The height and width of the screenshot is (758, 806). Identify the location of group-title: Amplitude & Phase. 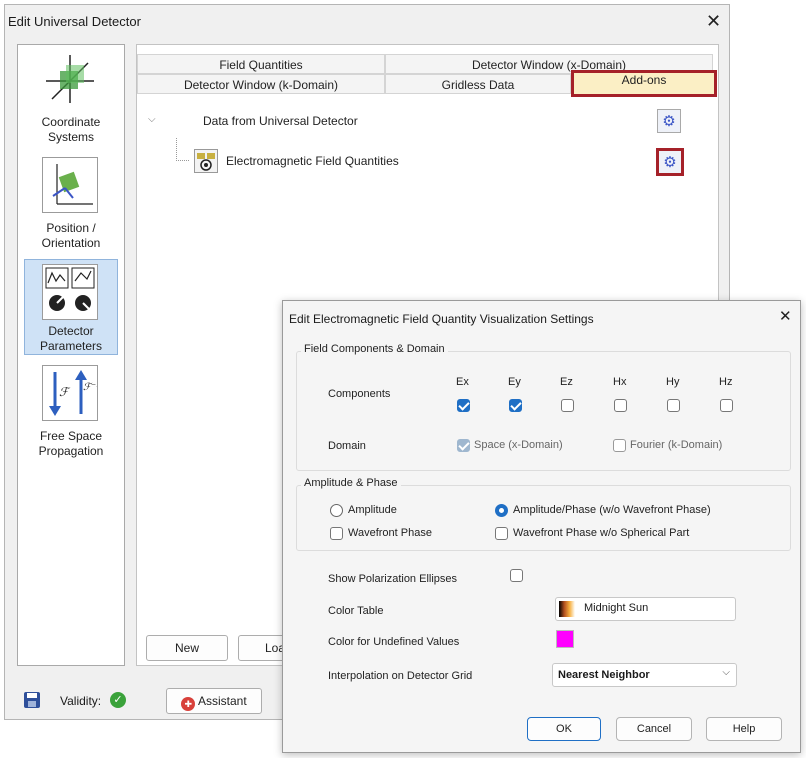
(351, 483).